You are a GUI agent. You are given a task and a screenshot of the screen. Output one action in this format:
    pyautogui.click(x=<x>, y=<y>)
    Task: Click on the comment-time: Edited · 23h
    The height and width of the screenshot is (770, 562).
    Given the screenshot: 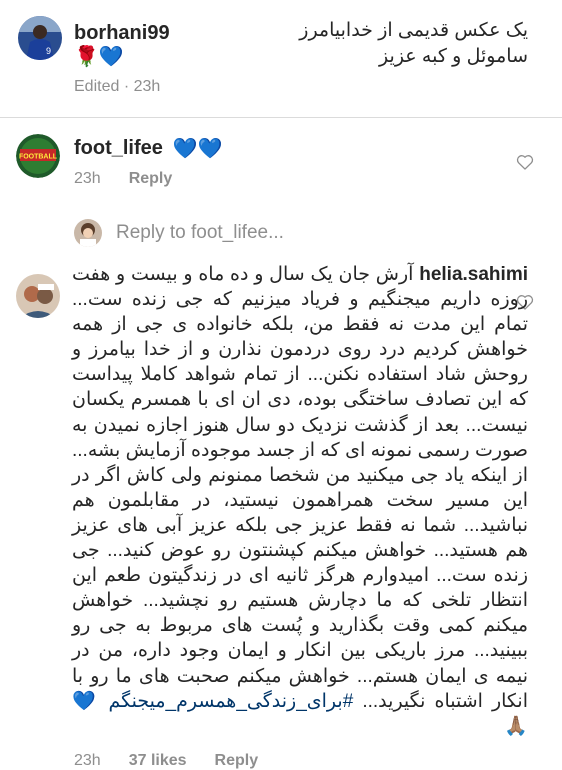 What is the action you would take?
    pyautogui.click(x=117, y=86)
    